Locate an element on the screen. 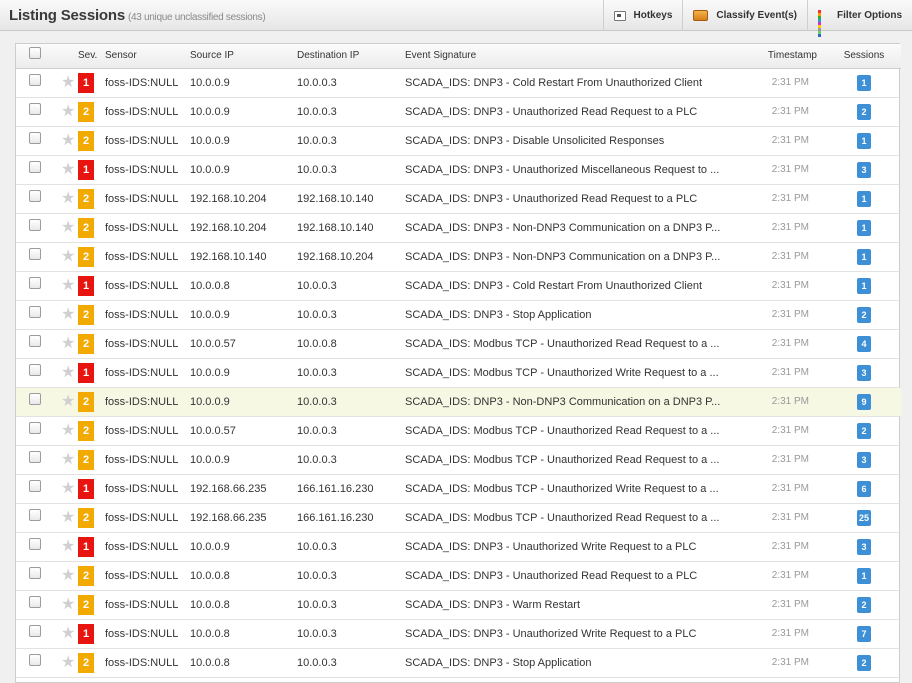  col-sensor: Sensor is located at coordinates (147, 56).